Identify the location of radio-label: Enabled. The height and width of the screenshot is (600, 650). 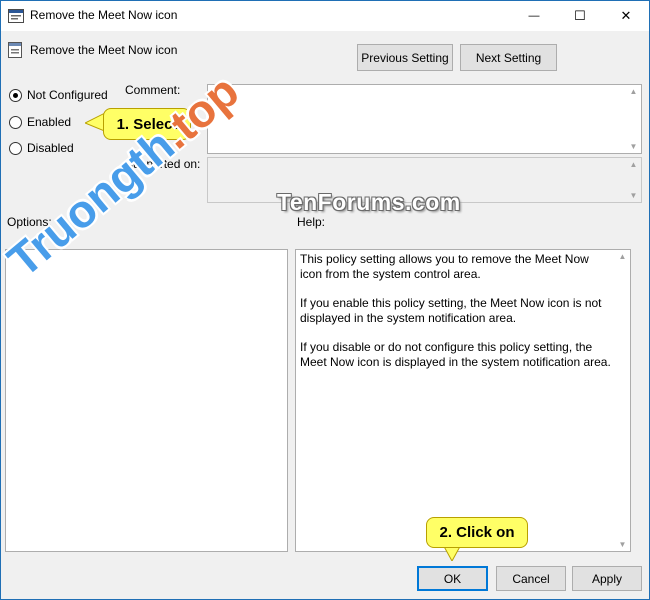
(49, 122).